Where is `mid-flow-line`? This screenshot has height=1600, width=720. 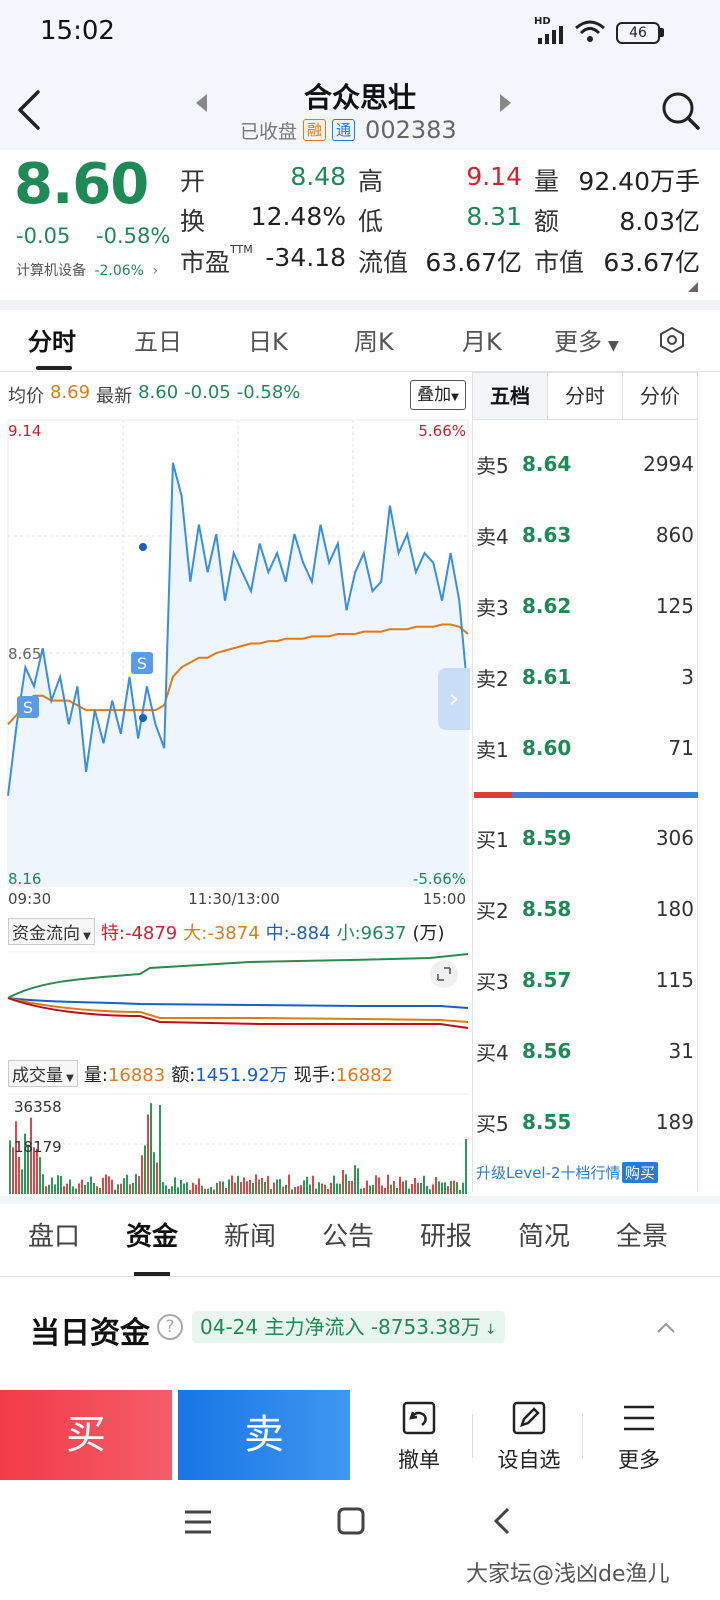
mid-flow-line is located at coordinates (238, 1003).